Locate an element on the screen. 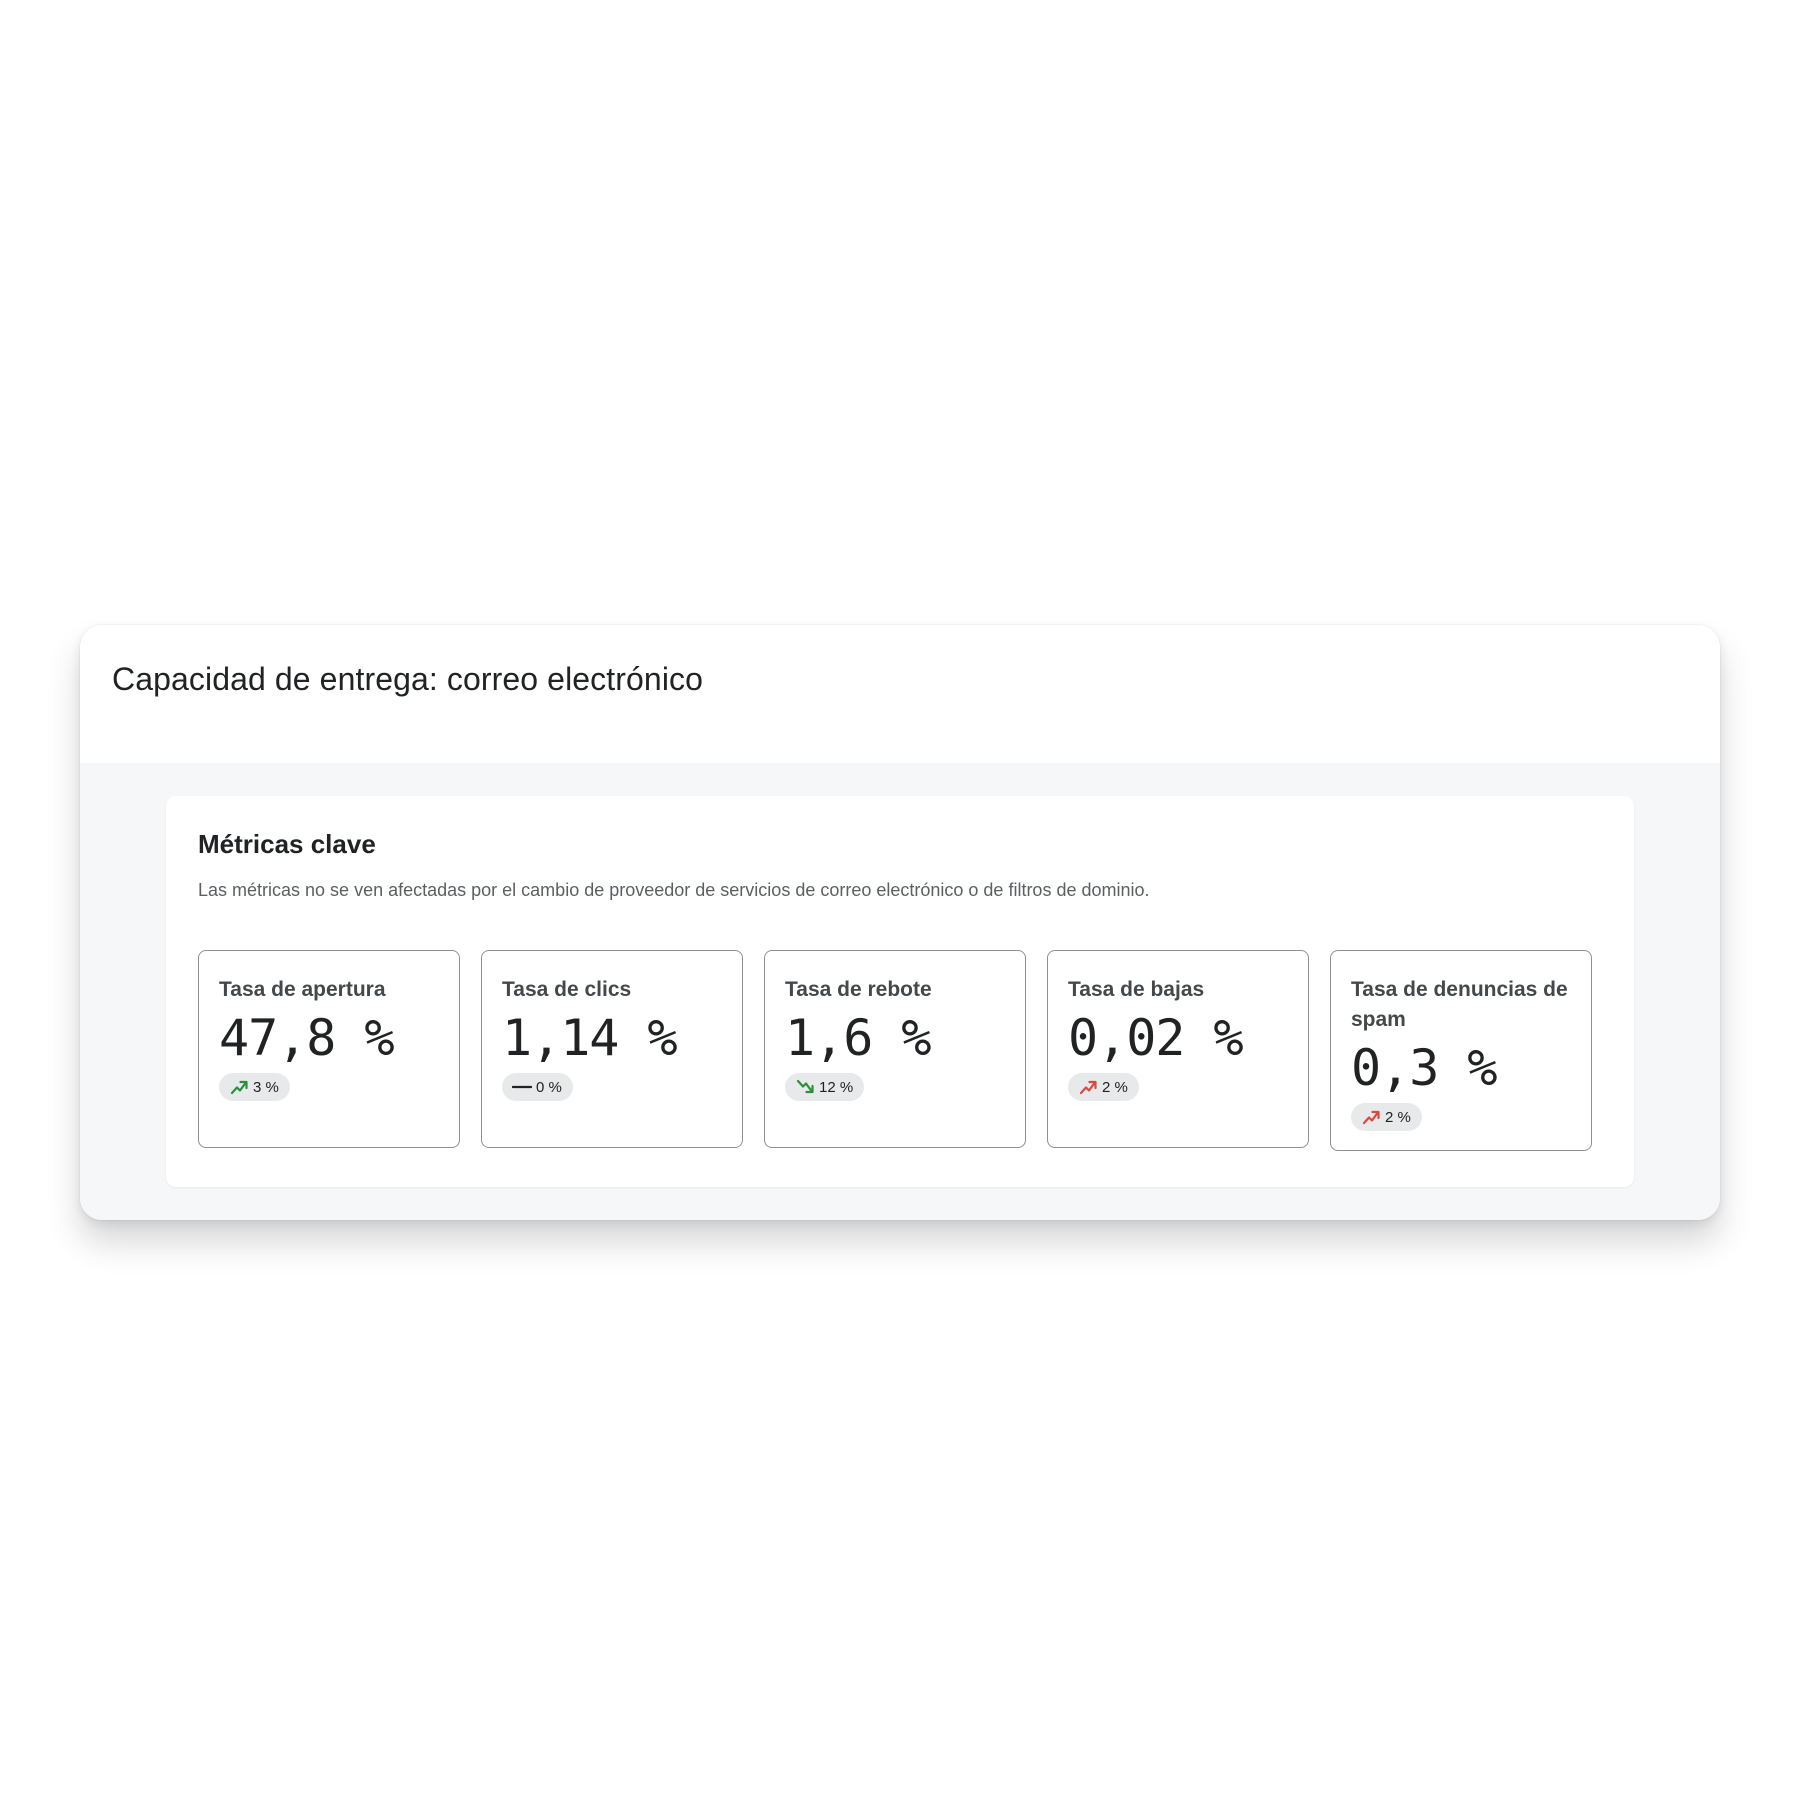  trend-badge: 12 % is located at coordinates (825, 1087).